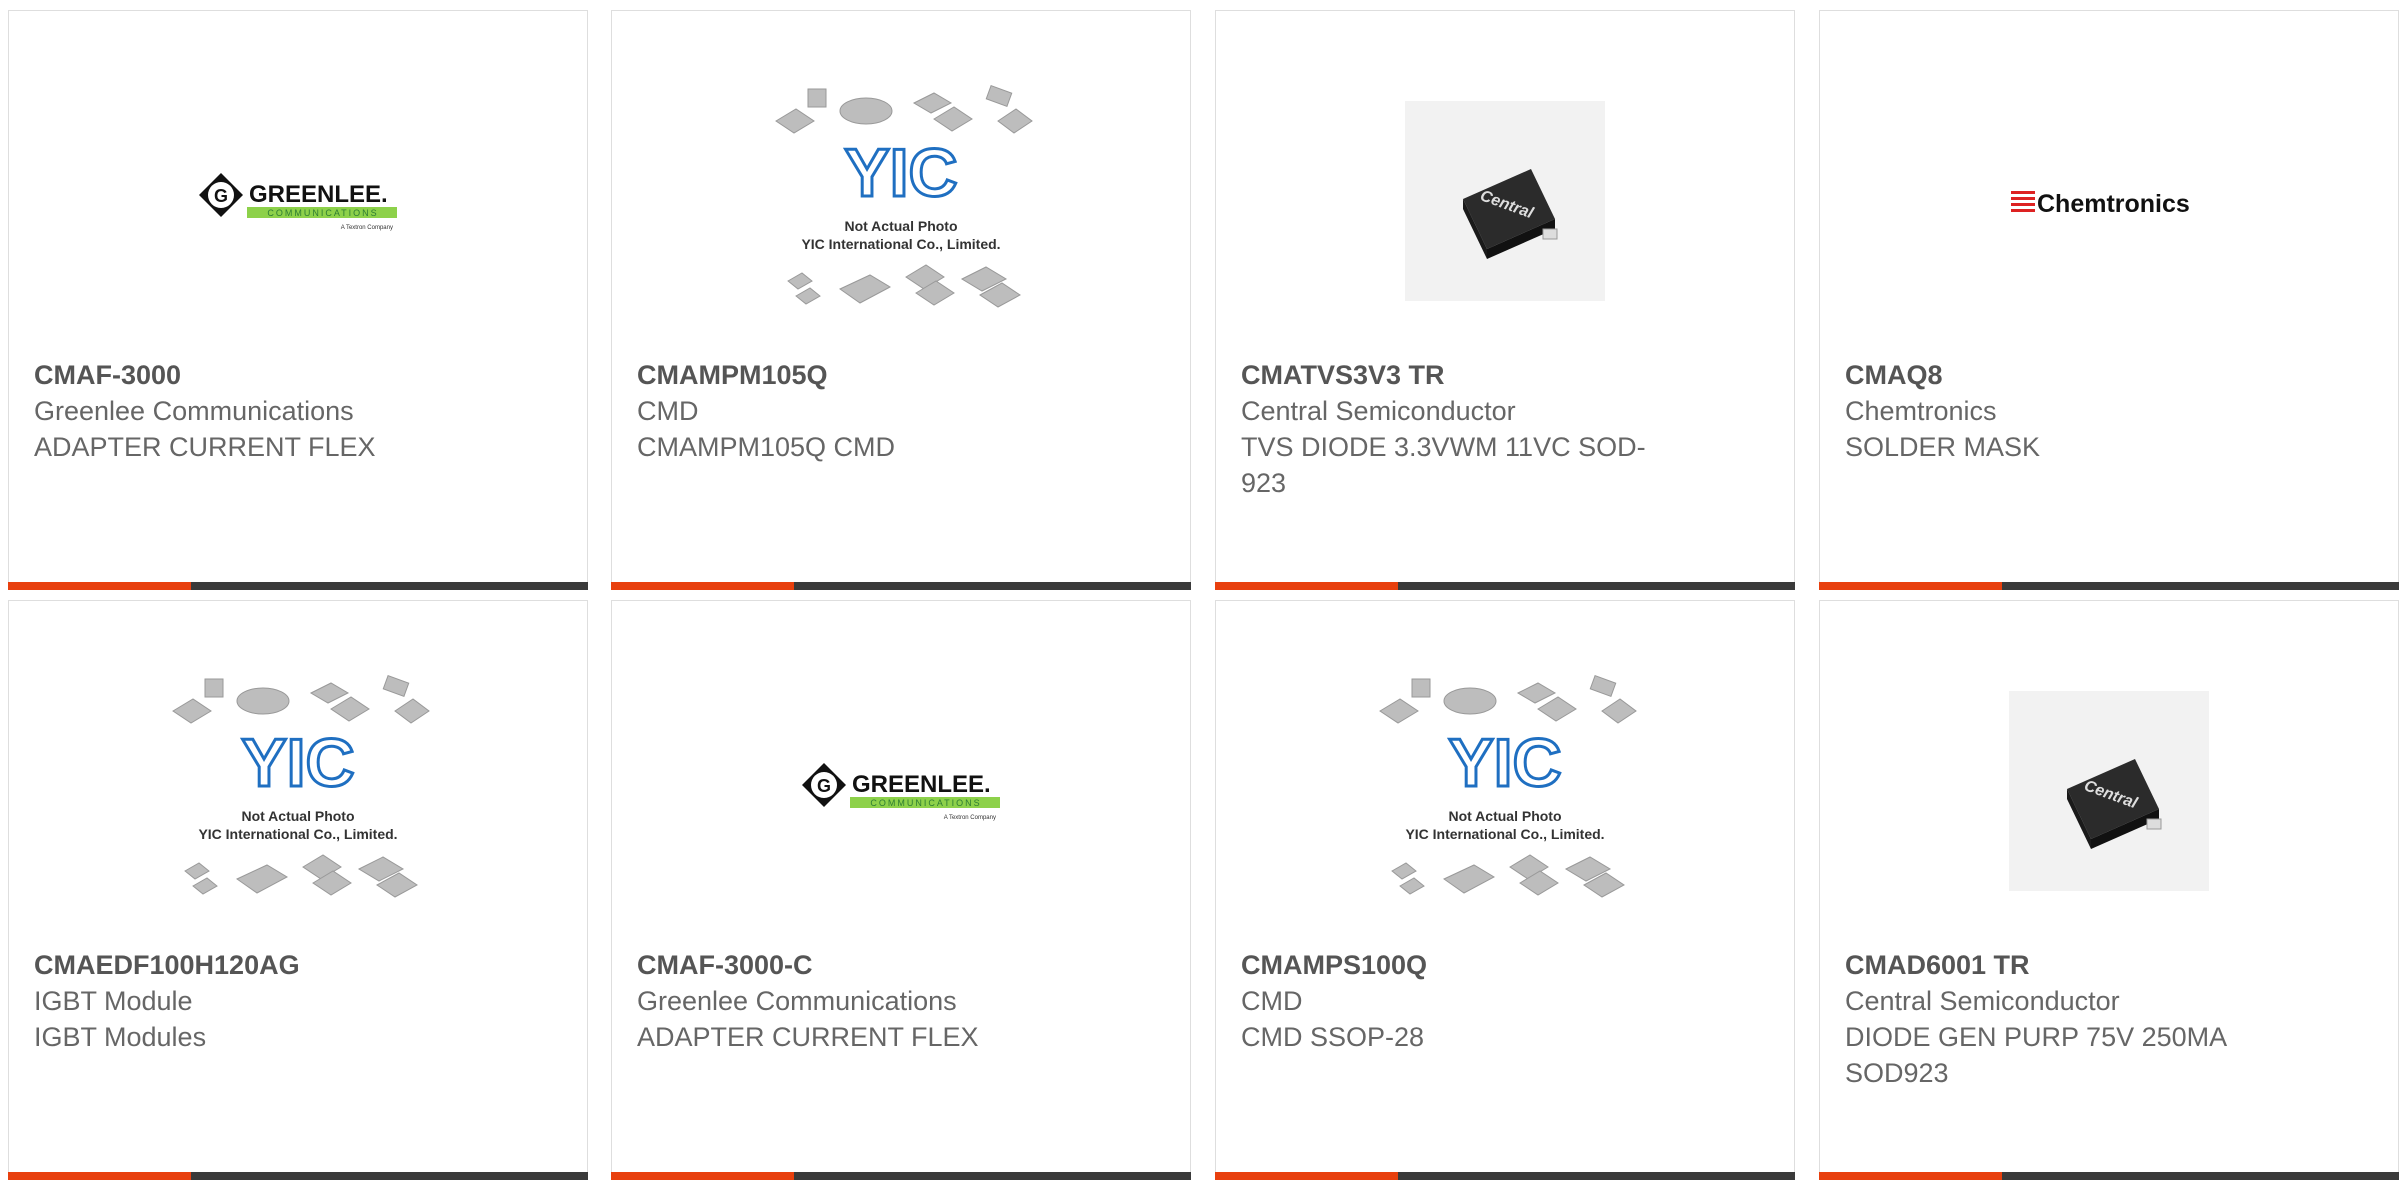 Image resolution: width=2400 pixels, height=1180 pixels. Describe the element at coordinates (1456, 375) in the screenshot. I see `part-number: CMATVS3V3 TR` at that location.